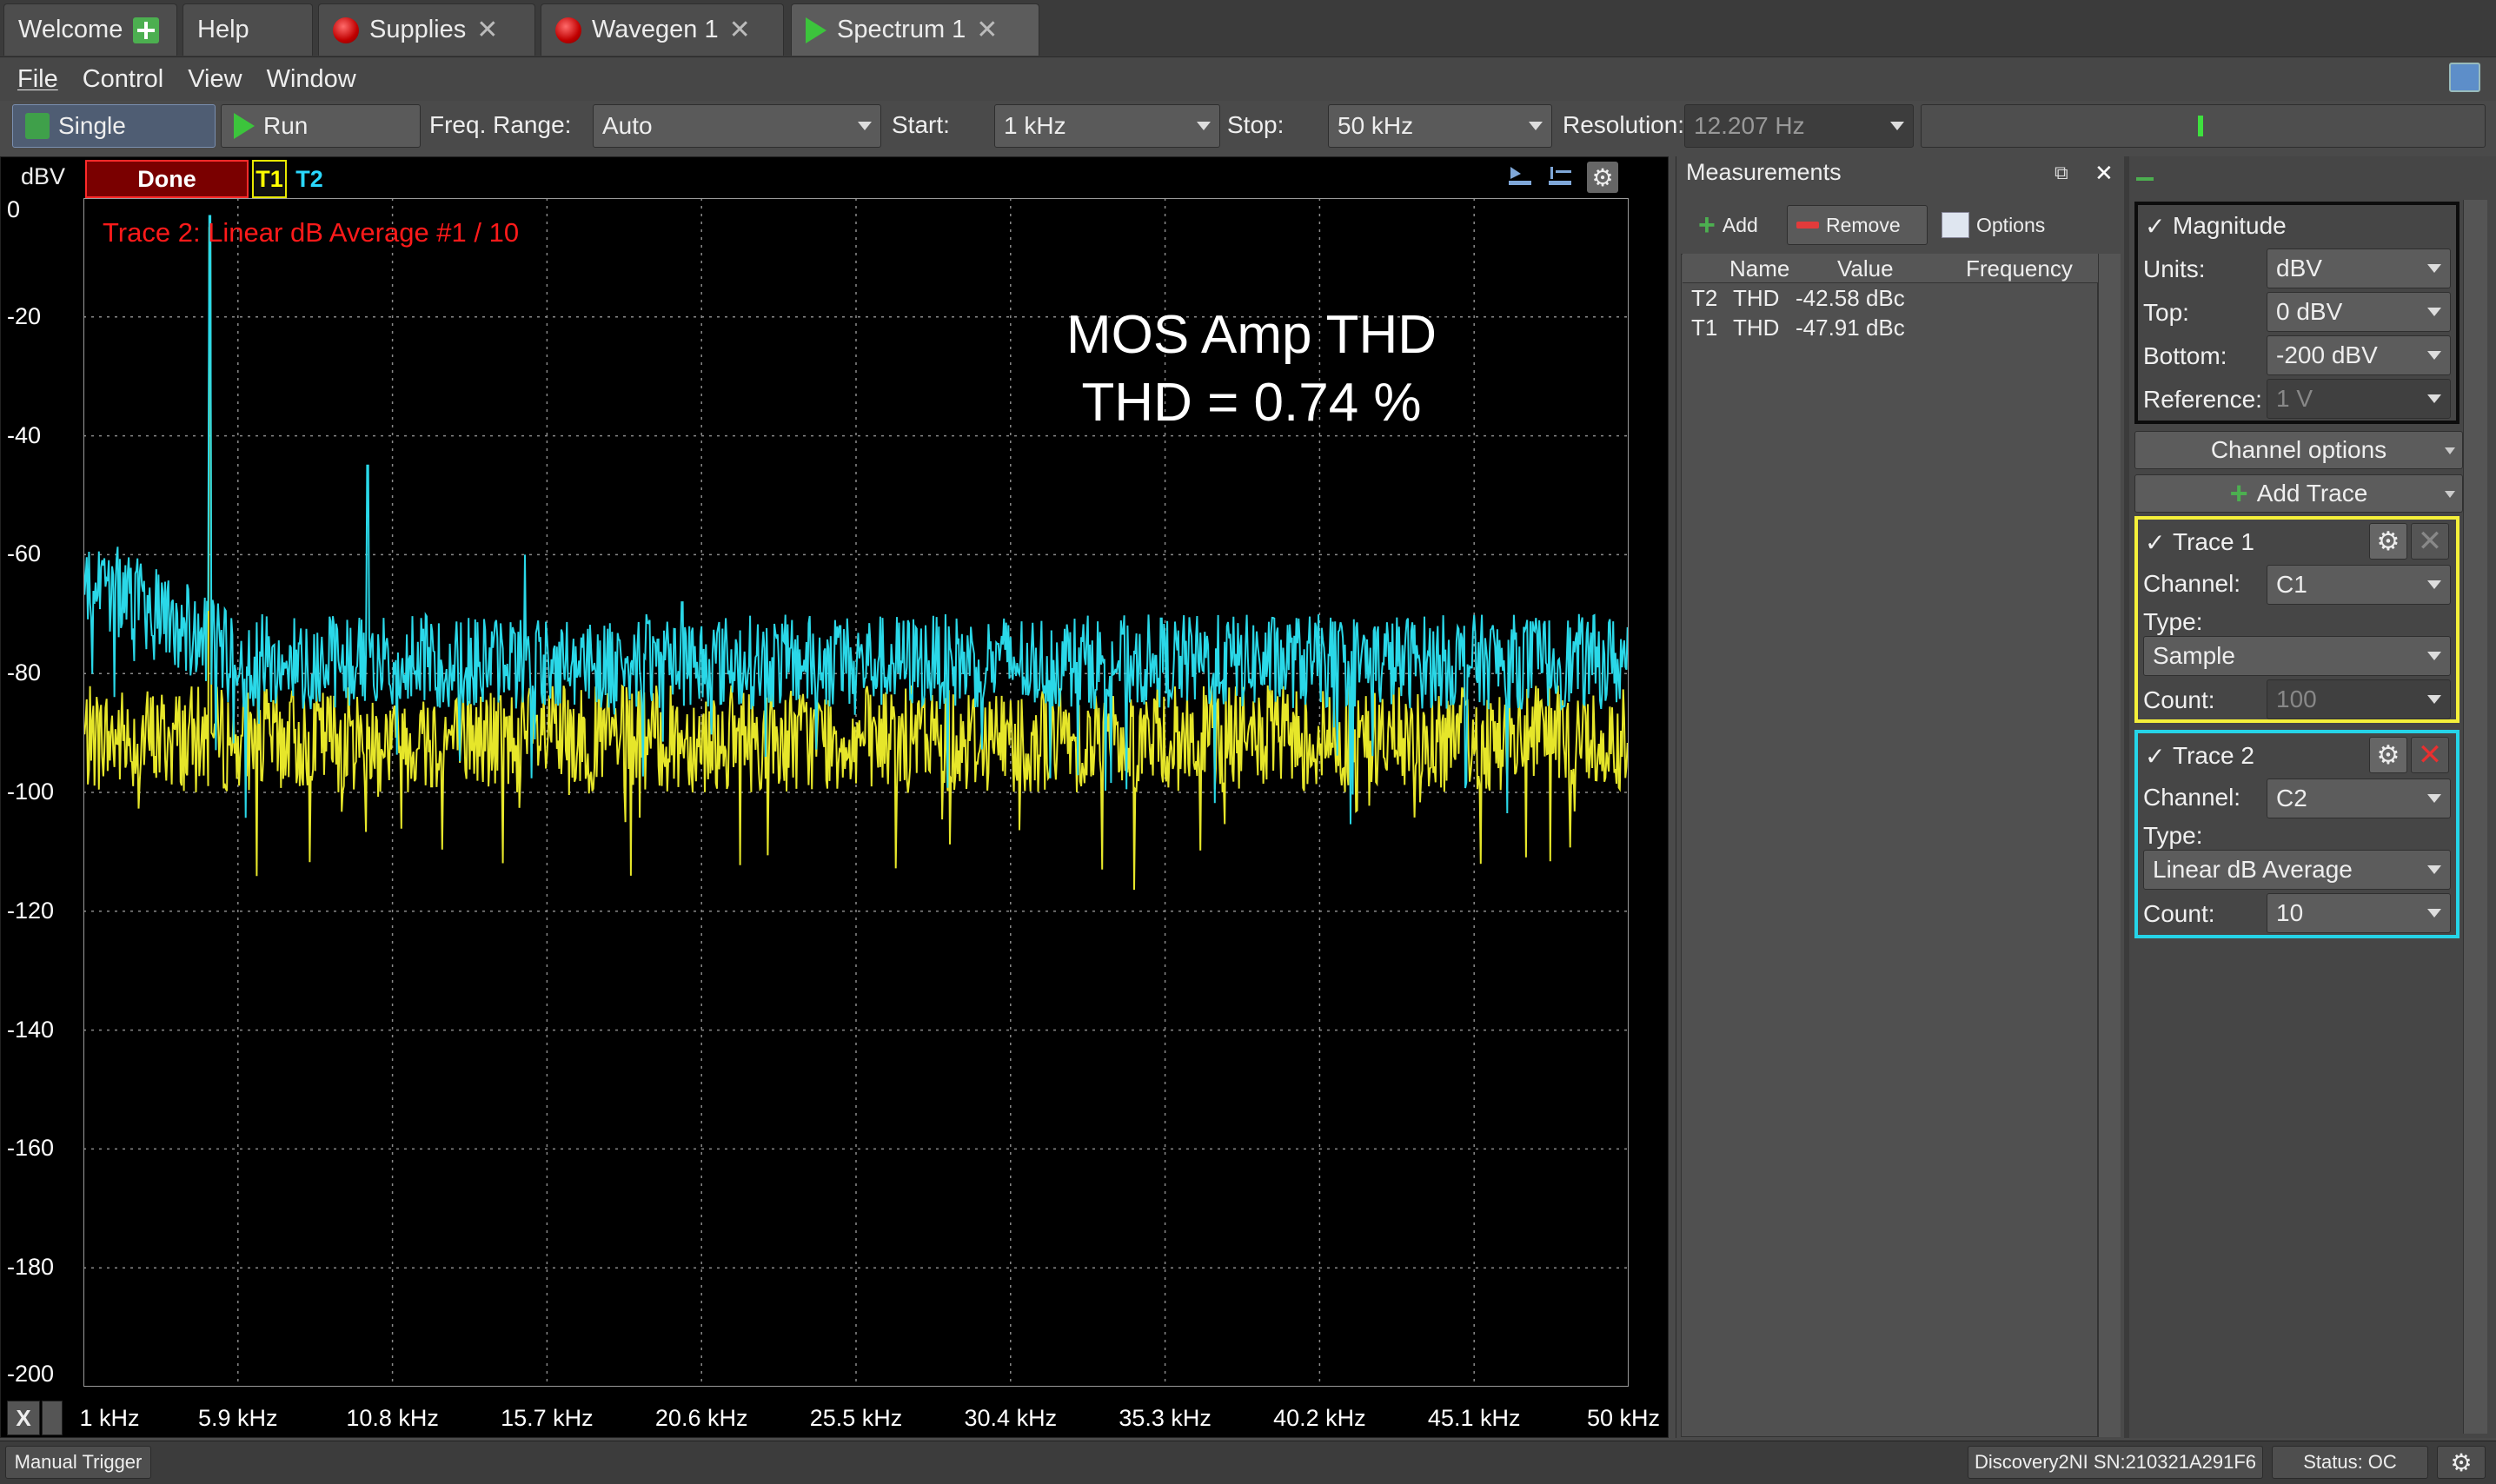 The width and height of the screenshot is (2496, 1484). What do you see at coordinates (23, 1418) in the screenshot?
I see `x-axis-button: X` at bounding box center [23, 1418].